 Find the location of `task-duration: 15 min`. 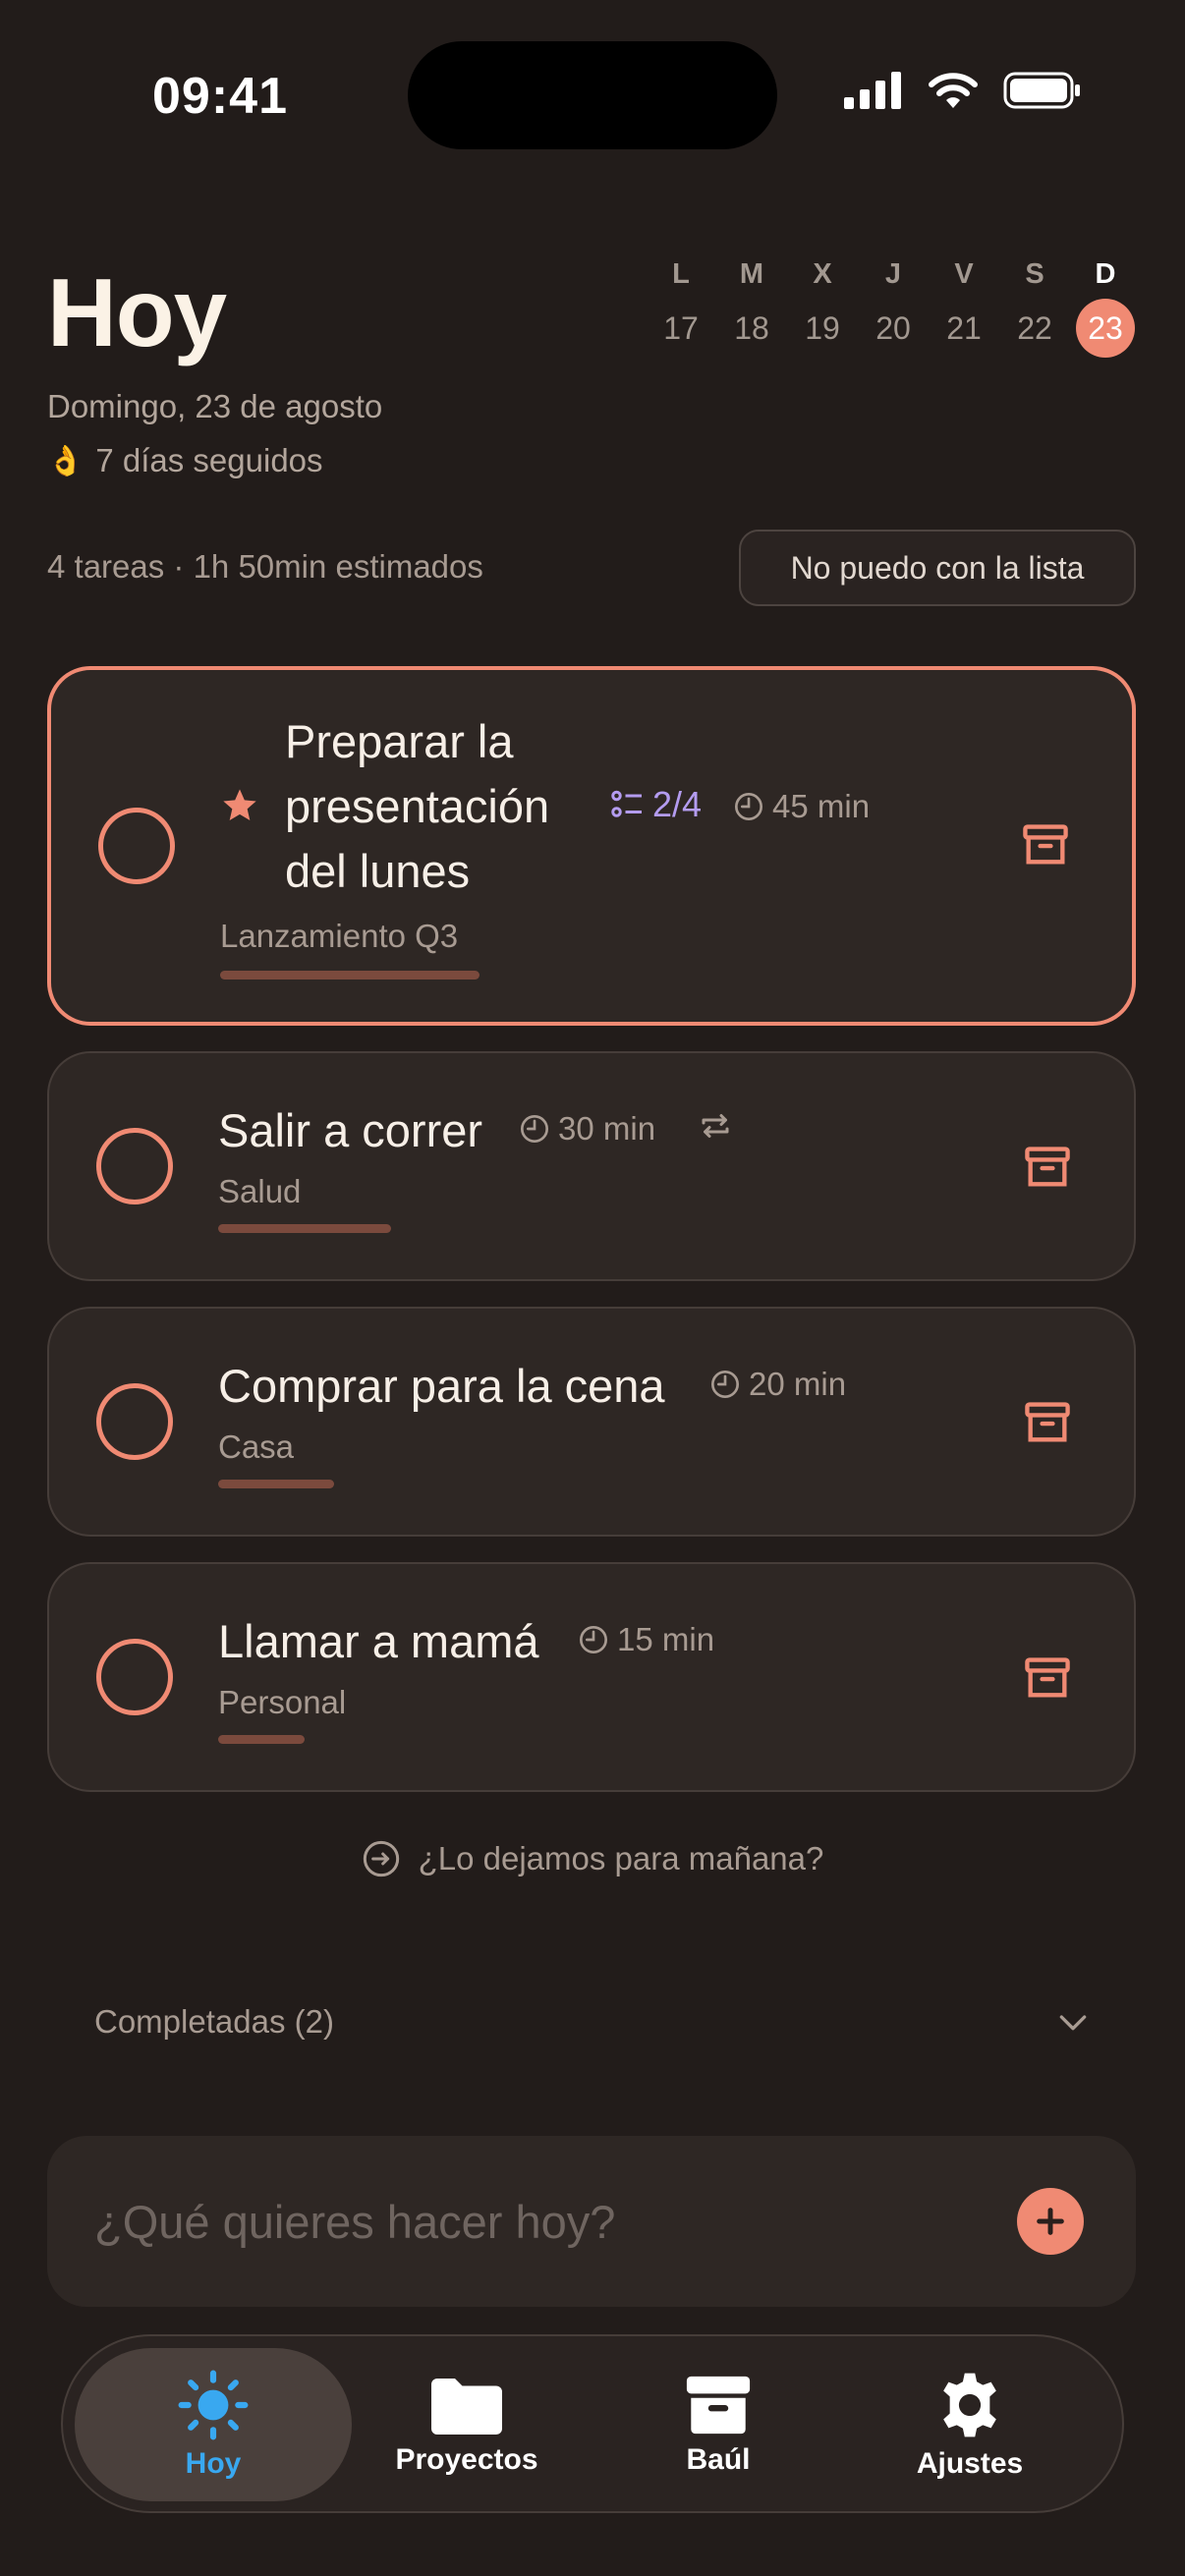

task-duration: 15 min is located at coordinates (646, 1639).